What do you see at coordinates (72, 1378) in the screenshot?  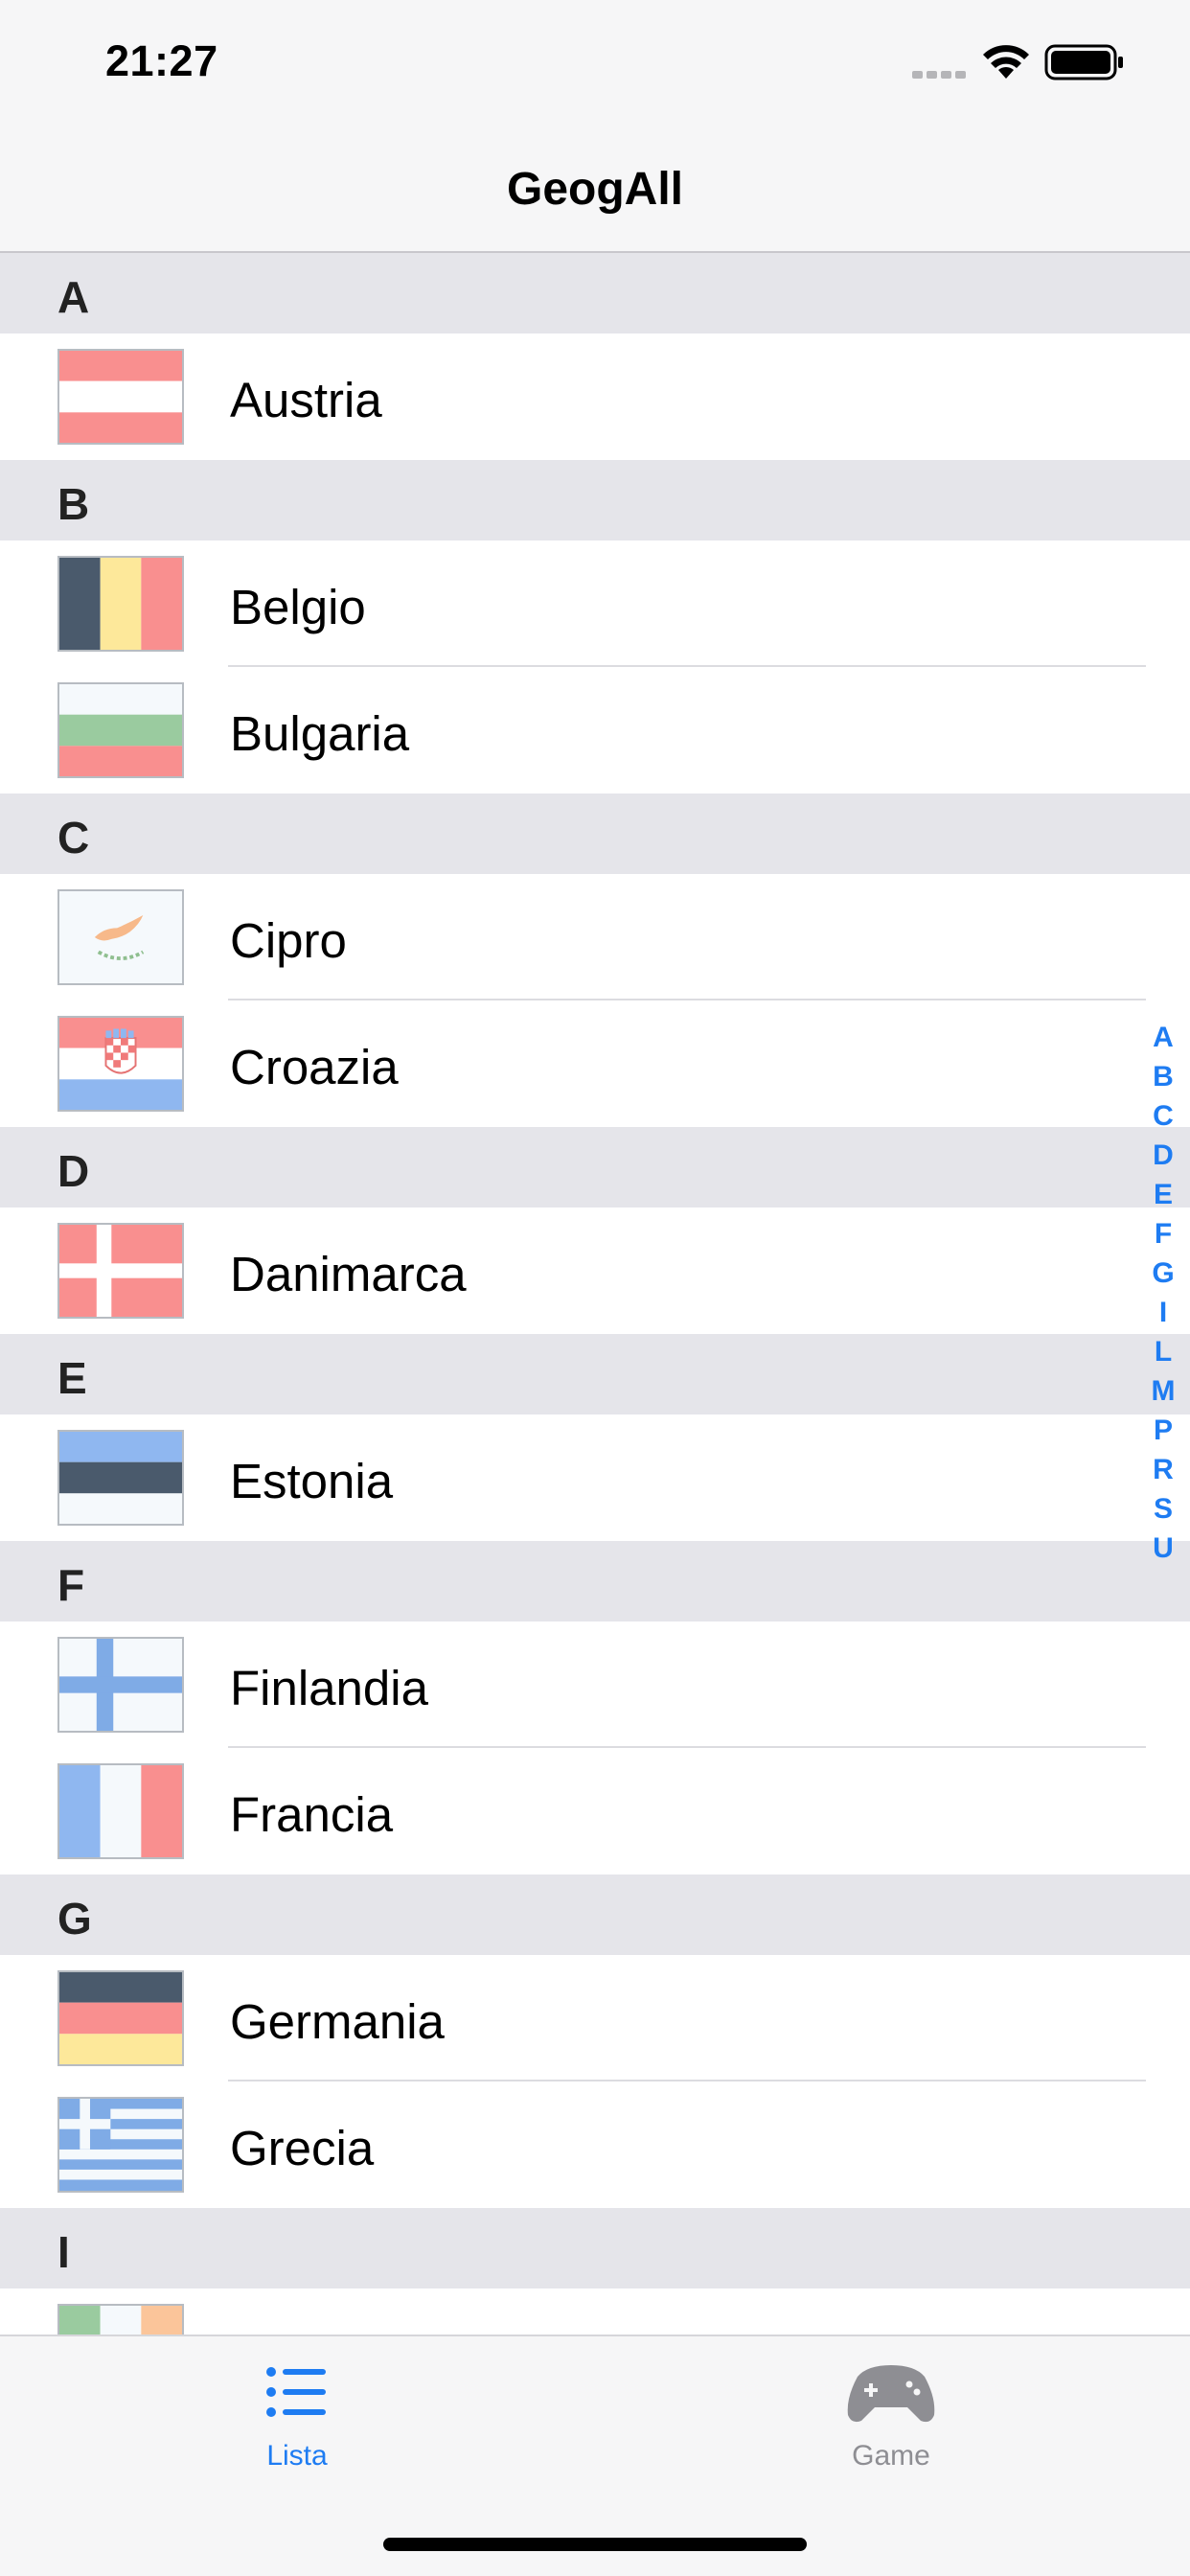 I see `section-header-label: E` at bounding box center [72, 1378].